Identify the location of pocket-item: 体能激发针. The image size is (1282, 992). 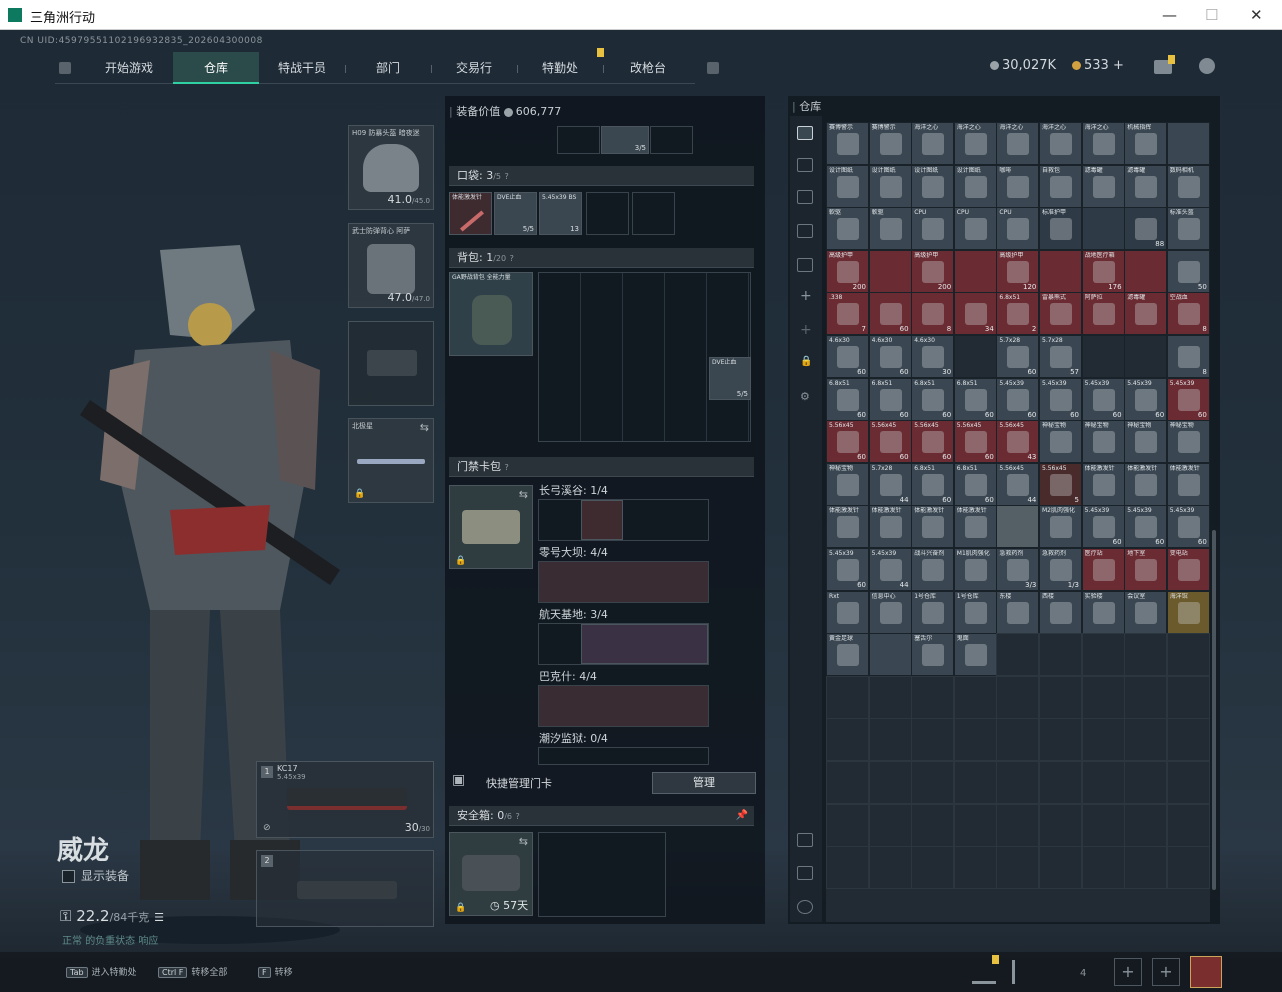
(470, 213).